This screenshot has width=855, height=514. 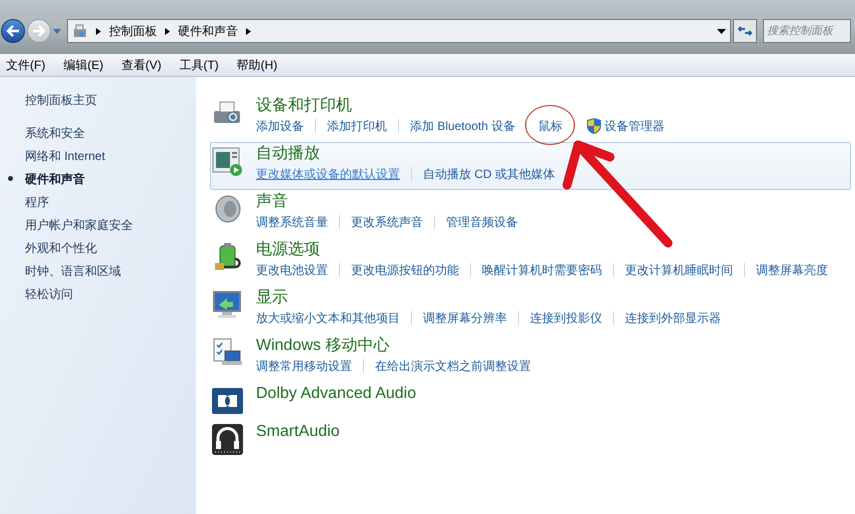 What do you see at coordinates (39, 31) in the screenshot?
I see `forward-arrow-icon` at bounding box center [39, 31].